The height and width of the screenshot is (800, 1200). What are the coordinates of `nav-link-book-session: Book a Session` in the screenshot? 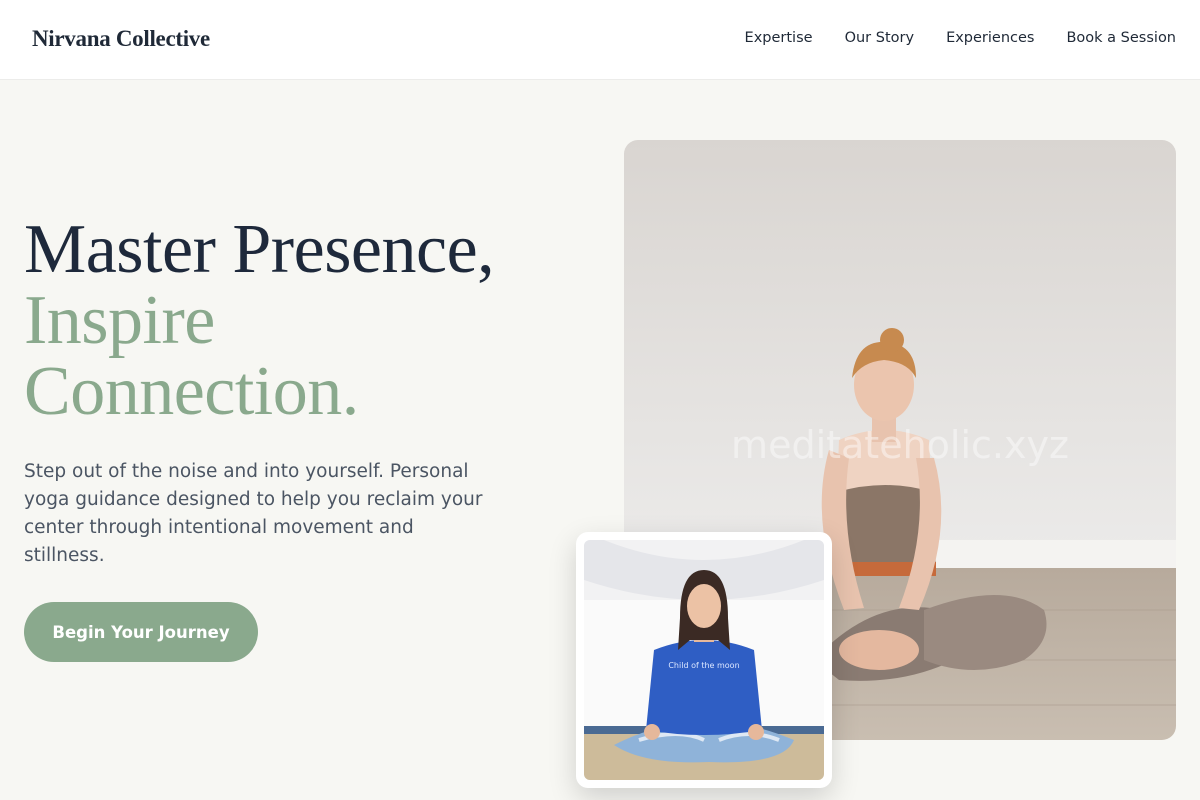 It's located at (1121, 38).